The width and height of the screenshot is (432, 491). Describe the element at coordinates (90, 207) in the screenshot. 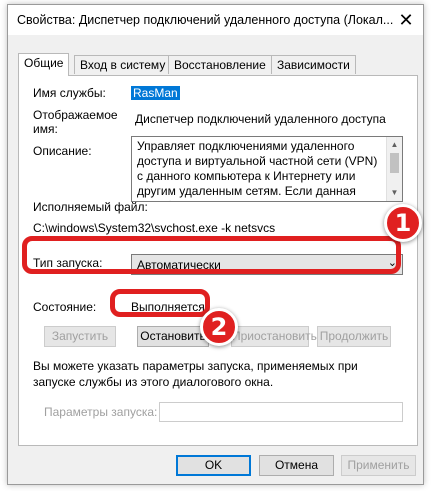

I see `exe-label: Исполняемый файл:` at that location.